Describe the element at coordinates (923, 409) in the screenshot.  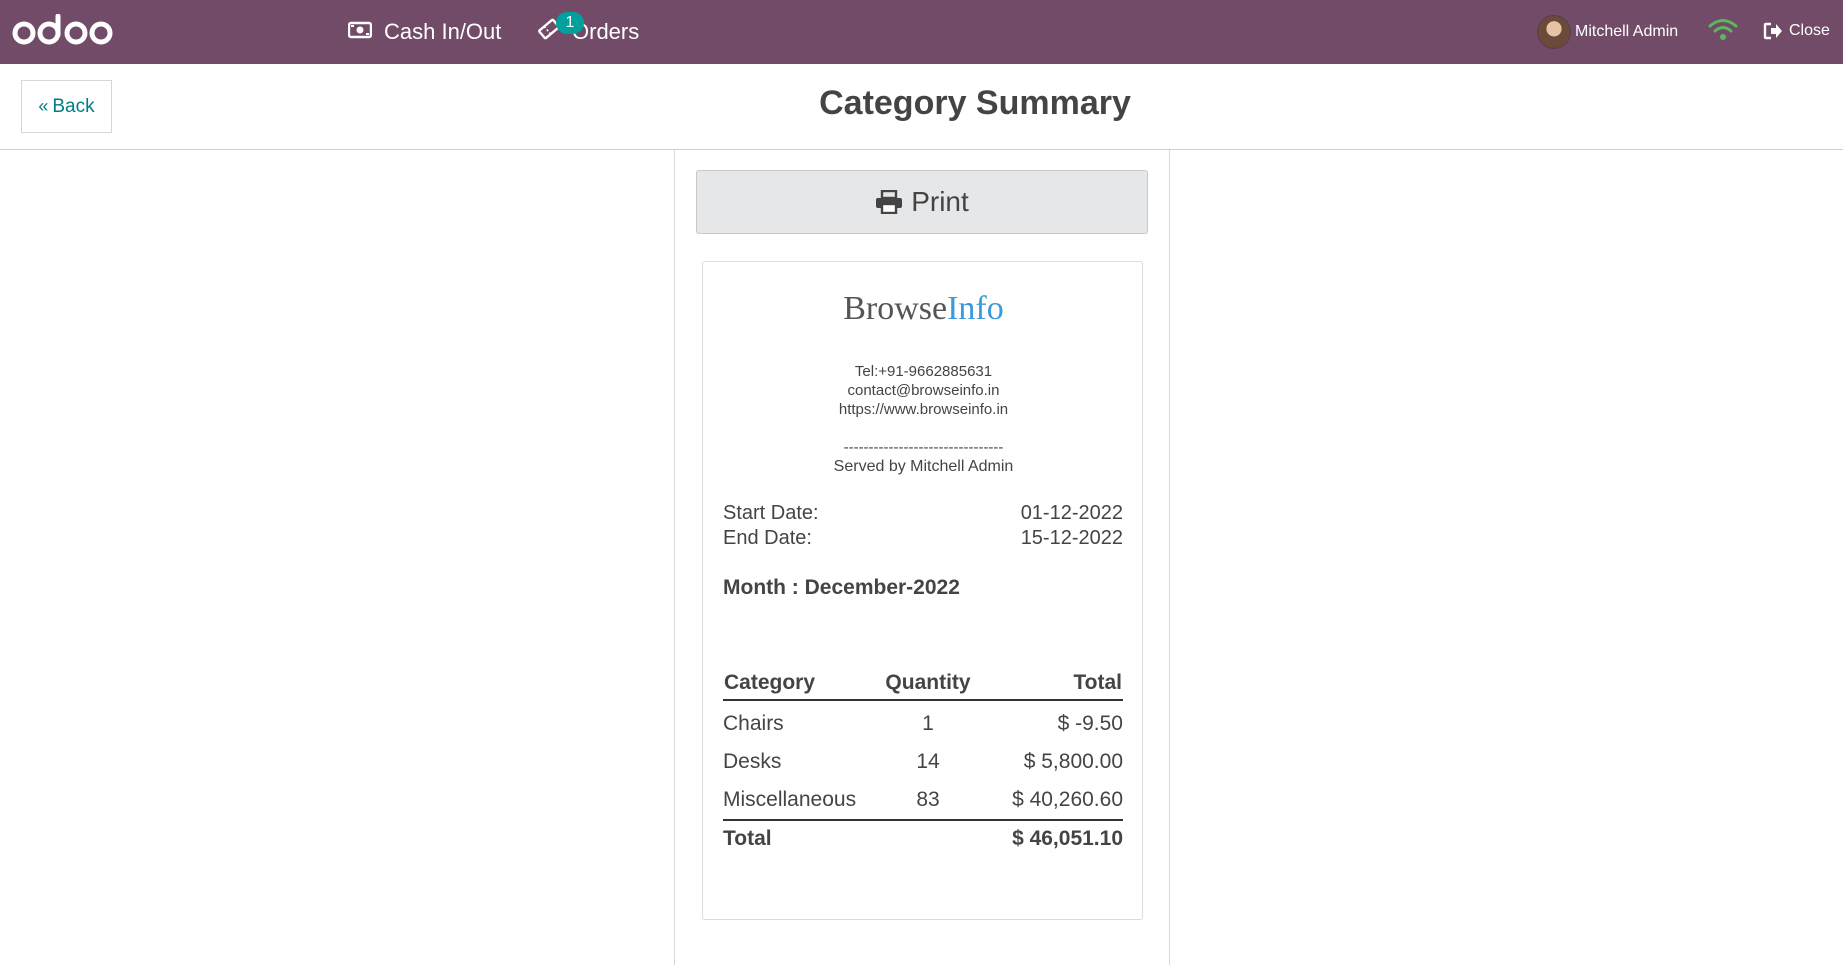
I see `company-website: https://www.browseinfo.in` at that location.